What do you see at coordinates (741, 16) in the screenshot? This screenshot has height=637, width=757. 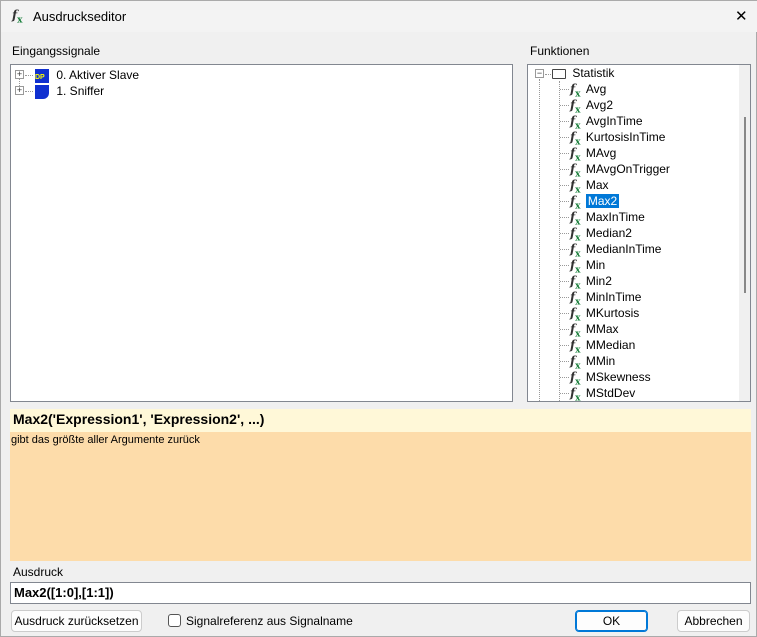 I see `close-button: ✕` at bounding box center [741, 16].